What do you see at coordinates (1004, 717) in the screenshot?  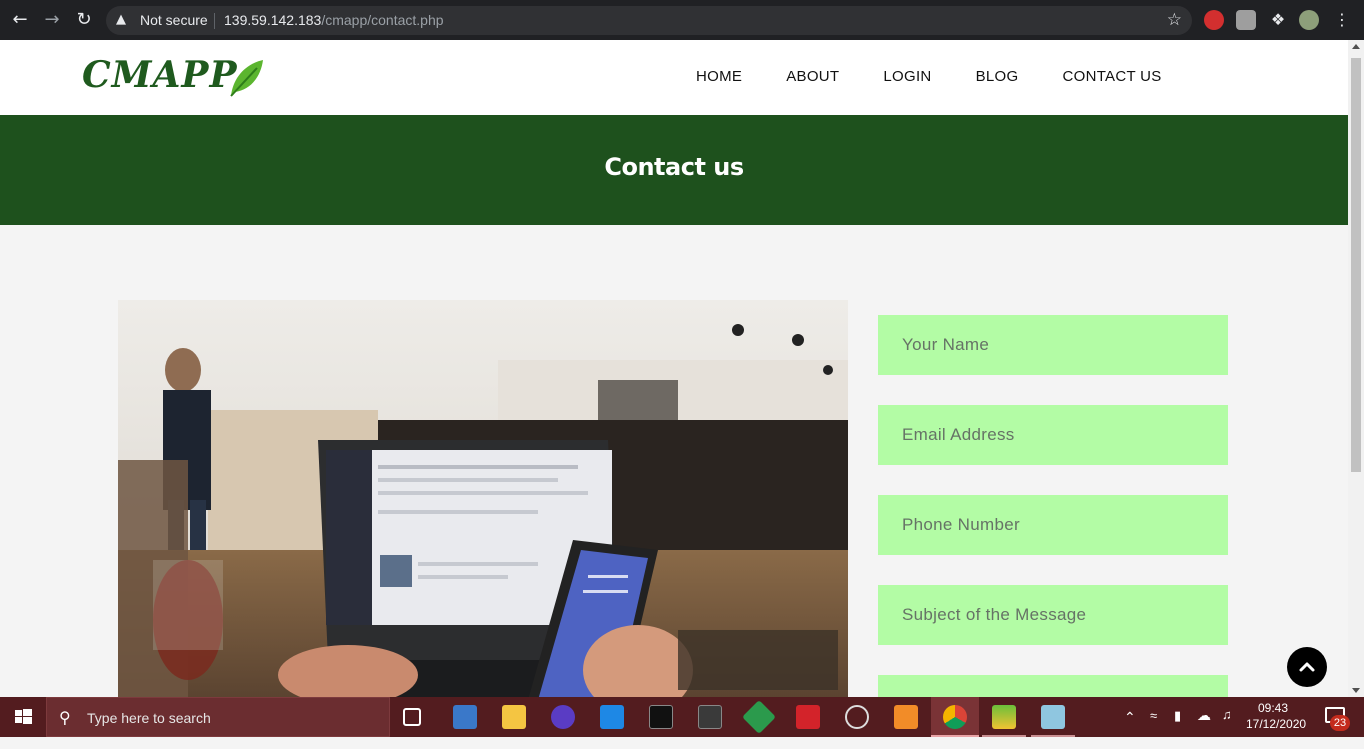 I see `bluestacks-icon` at bounding box center [1004, 717].